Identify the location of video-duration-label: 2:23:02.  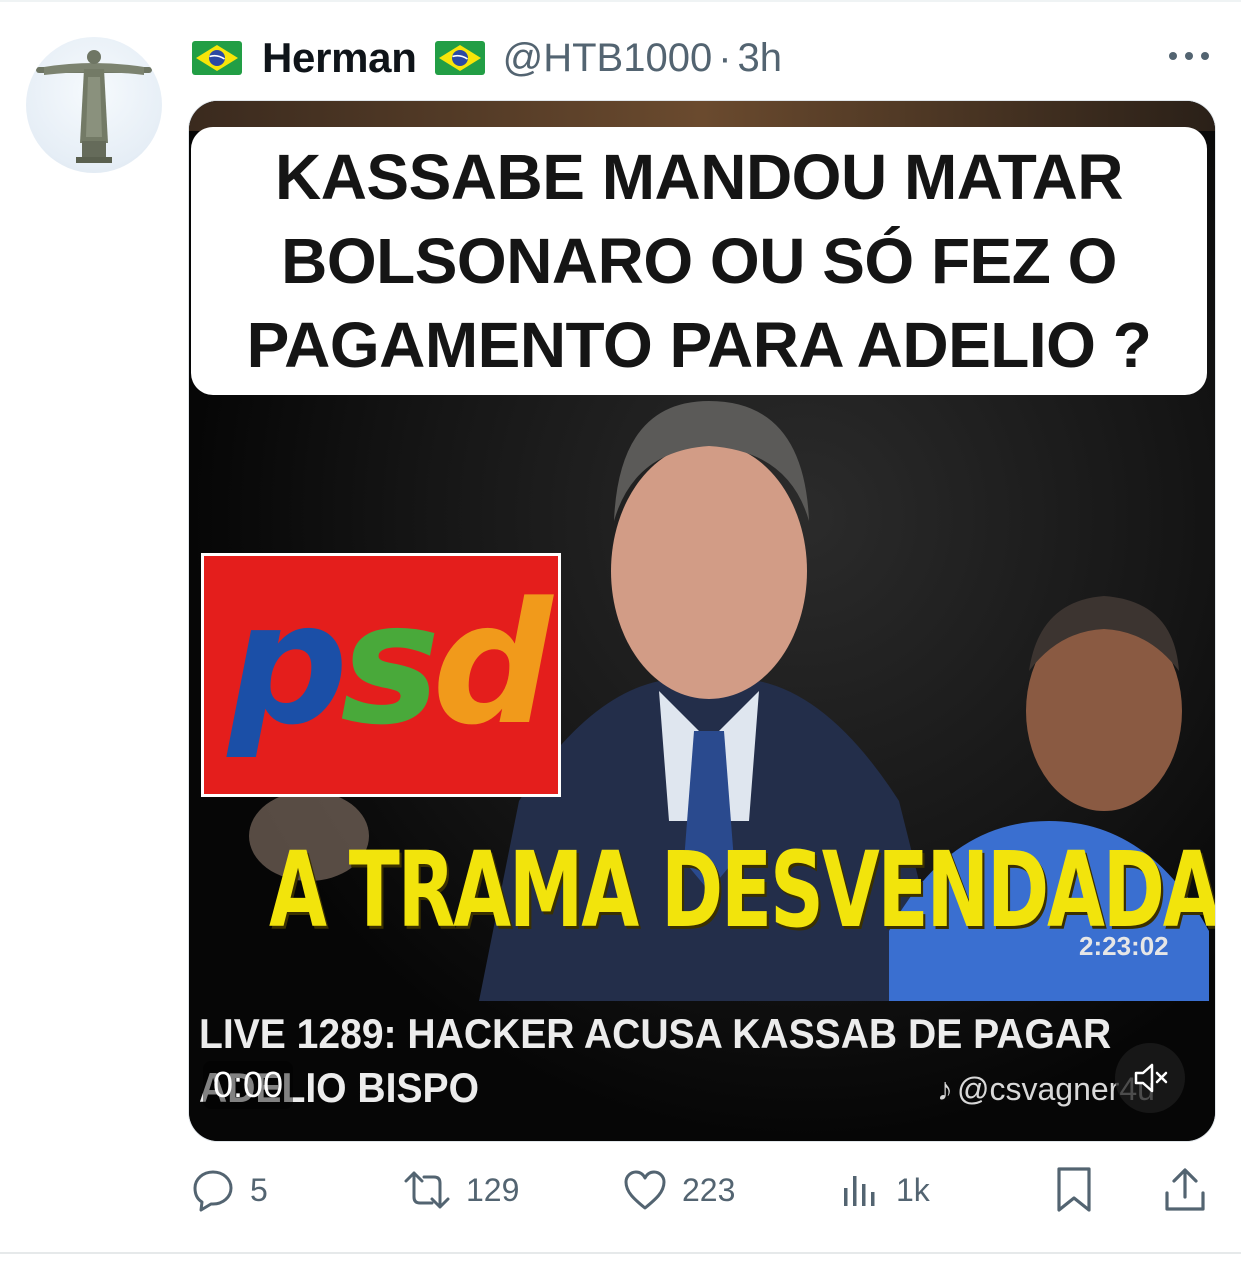
(1124, 946).